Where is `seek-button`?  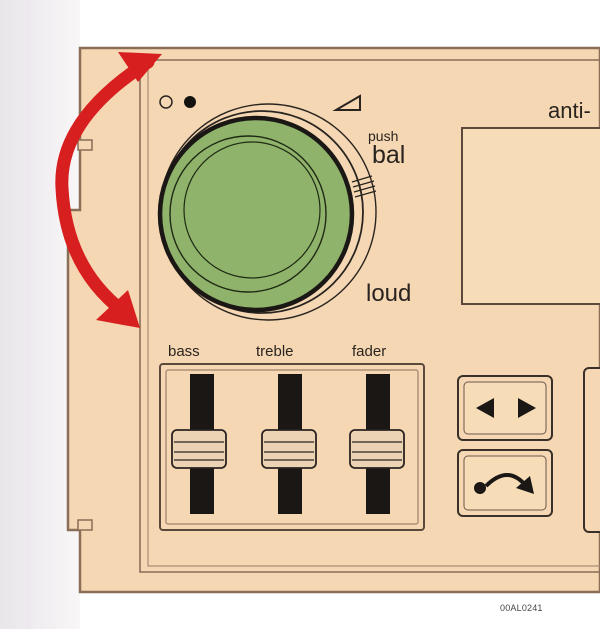 seek-button is located at coordinates (505, 408).